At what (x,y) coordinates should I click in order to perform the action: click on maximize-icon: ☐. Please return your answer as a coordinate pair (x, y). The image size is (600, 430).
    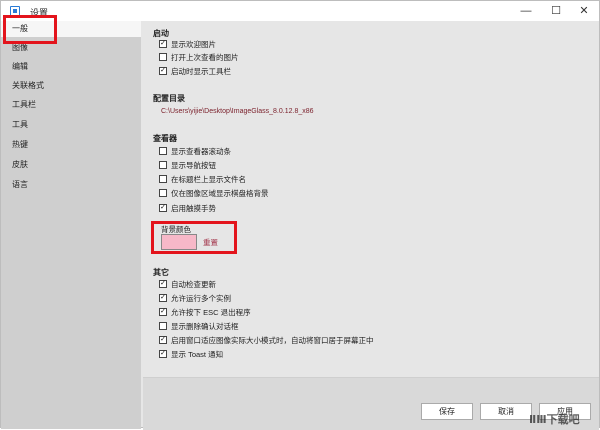
    Looking at the image, I should click on (556, 11).